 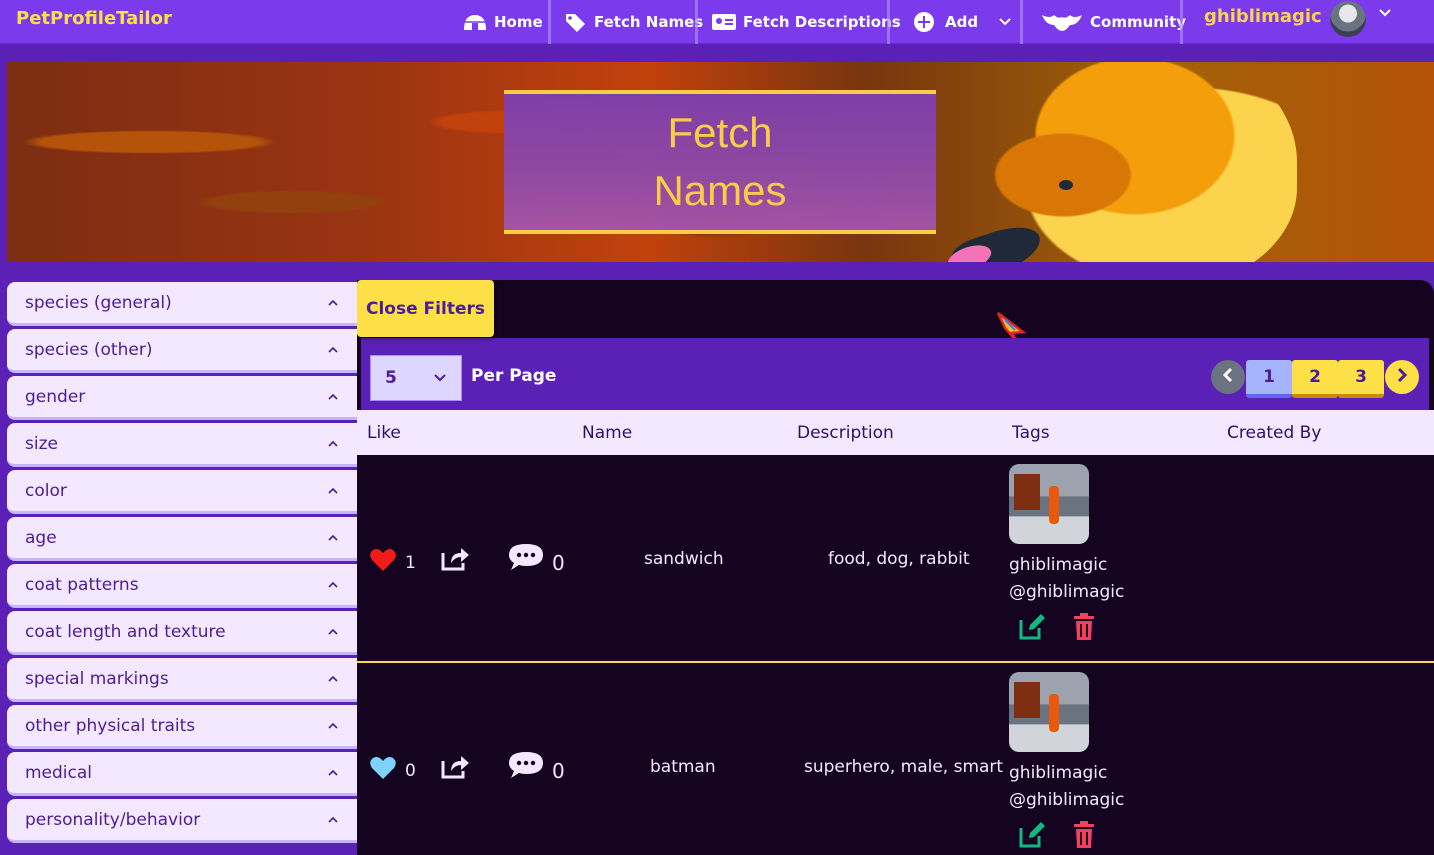 What do you see at coordinates (1361, 379) in the screenshot?
I see `page-button-3: 3` at bounding box center [1361, 379].